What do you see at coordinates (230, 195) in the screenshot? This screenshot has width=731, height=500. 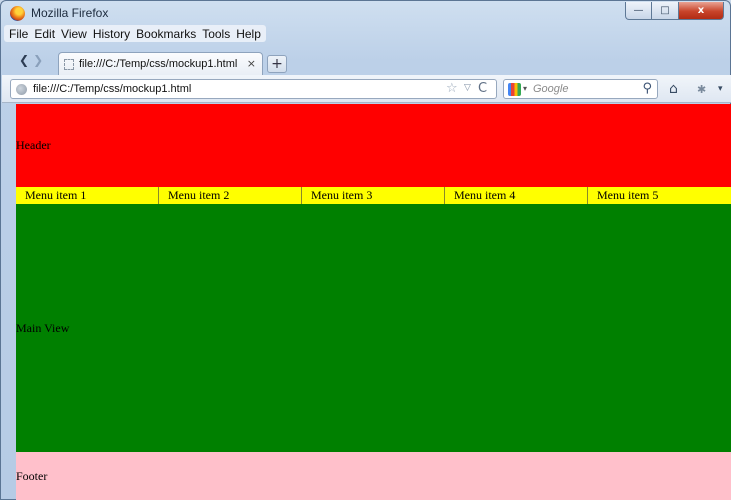 I see `page-menu-item-2: Menu item 2` at bounding box center [230, 195].